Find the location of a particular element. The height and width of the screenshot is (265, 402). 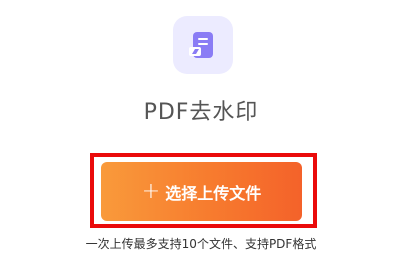

upload-button-label: 选择上传文件 is located at coordinates (213, 193).